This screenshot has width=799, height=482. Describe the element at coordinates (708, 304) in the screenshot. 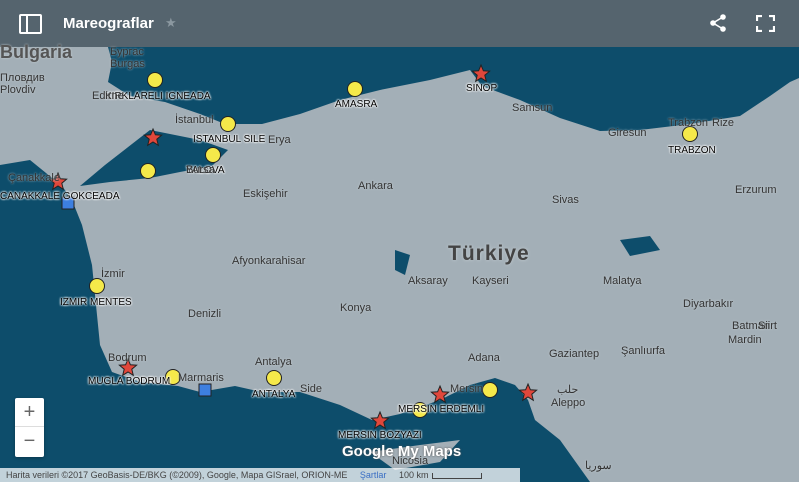

I see `city-label: Diyarbakır` at that location.